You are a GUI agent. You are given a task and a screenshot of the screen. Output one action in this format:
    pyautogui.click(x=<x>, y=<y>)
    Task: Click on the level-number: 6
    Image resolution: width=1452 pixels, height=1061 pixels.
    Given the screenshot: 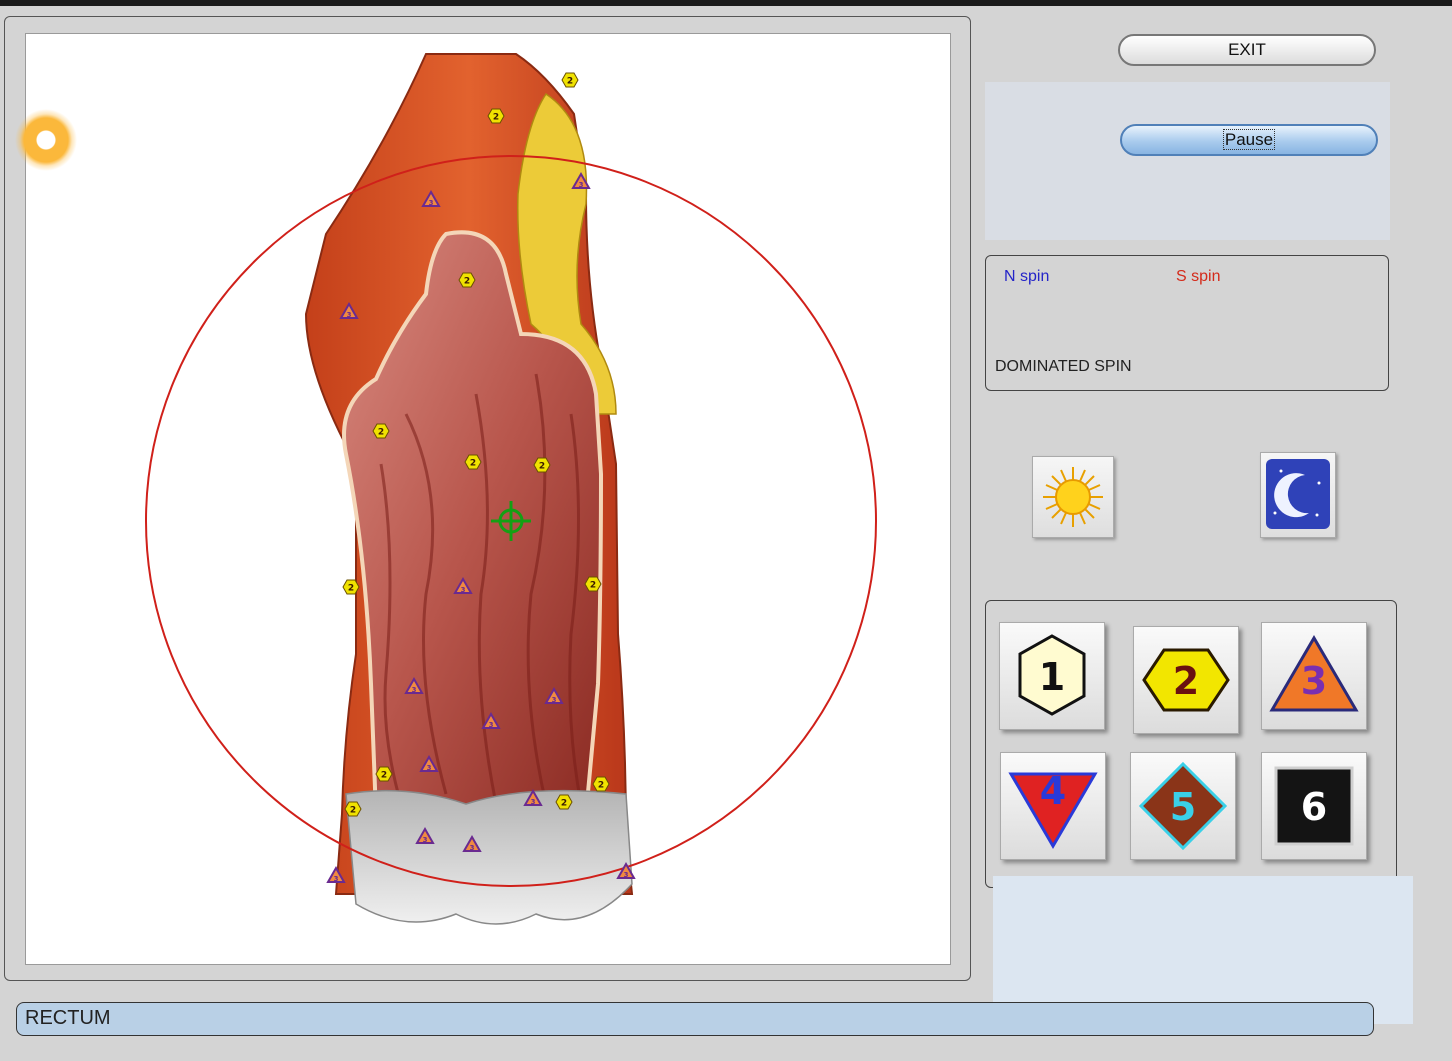 What is the action you would take?
    pyautogui.click(x=1314, y=807)
    